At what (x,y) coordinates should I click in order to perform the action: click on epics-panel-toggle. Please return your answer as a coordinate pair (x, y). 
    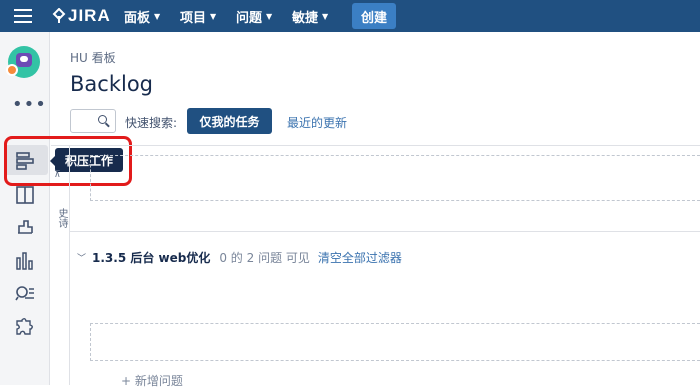
    Looking at the image, I should click on (60, 265).